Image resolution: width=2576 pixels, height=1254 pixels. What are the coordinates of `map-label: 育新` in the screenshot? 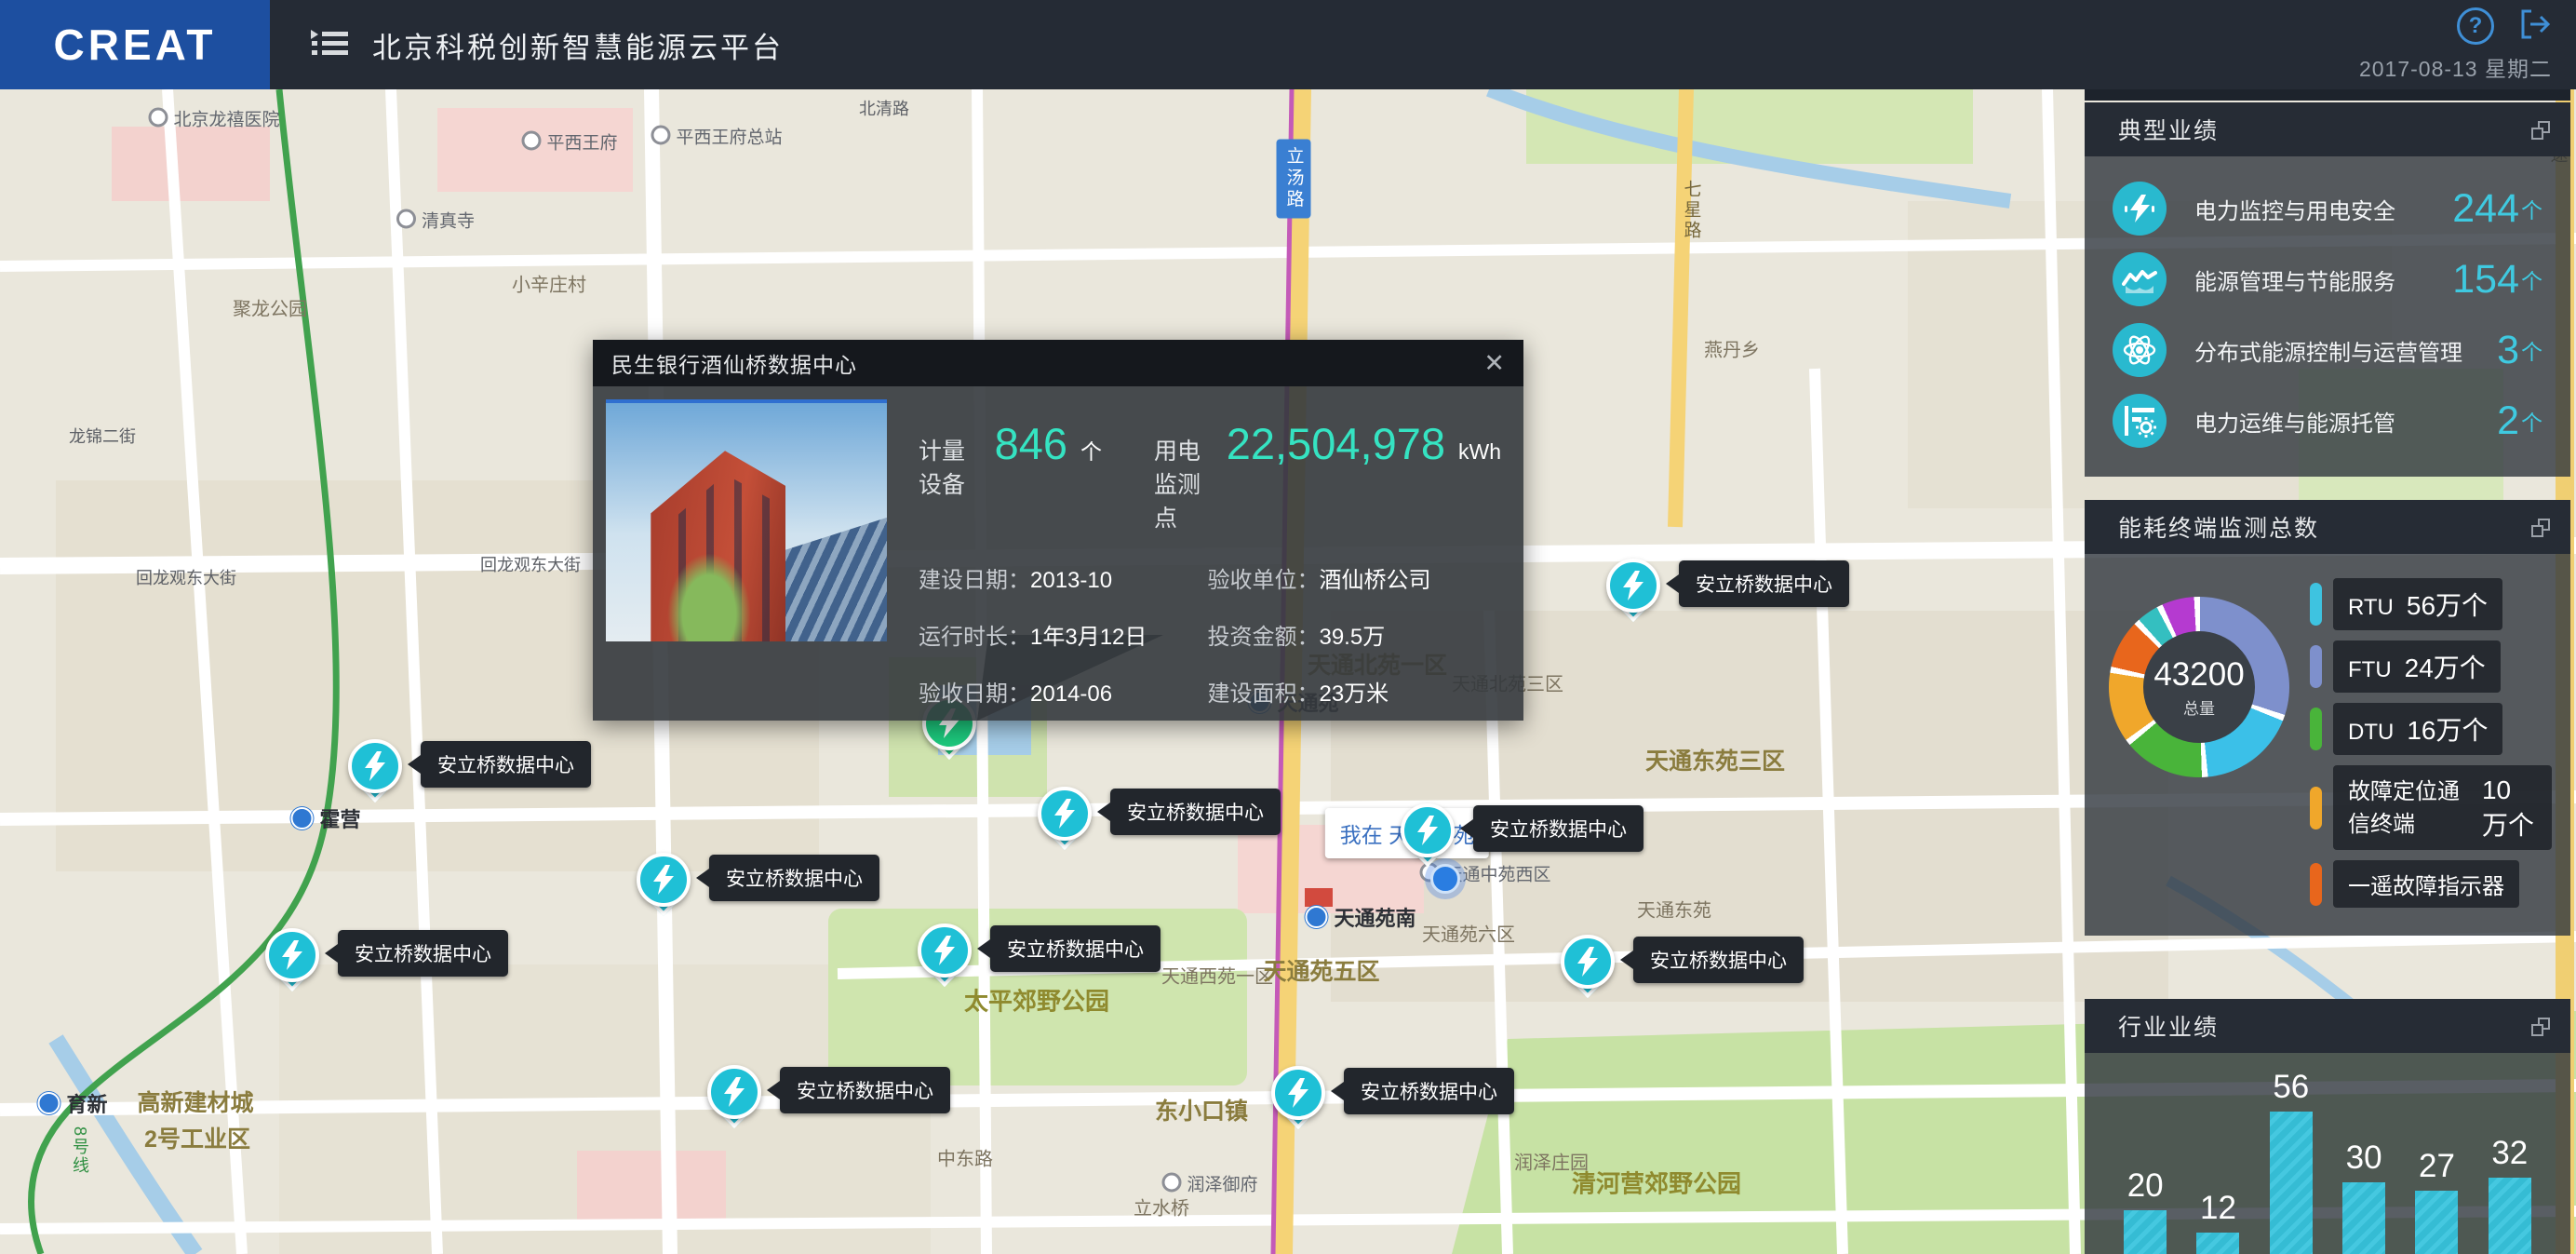 It's located at (72, 1103).